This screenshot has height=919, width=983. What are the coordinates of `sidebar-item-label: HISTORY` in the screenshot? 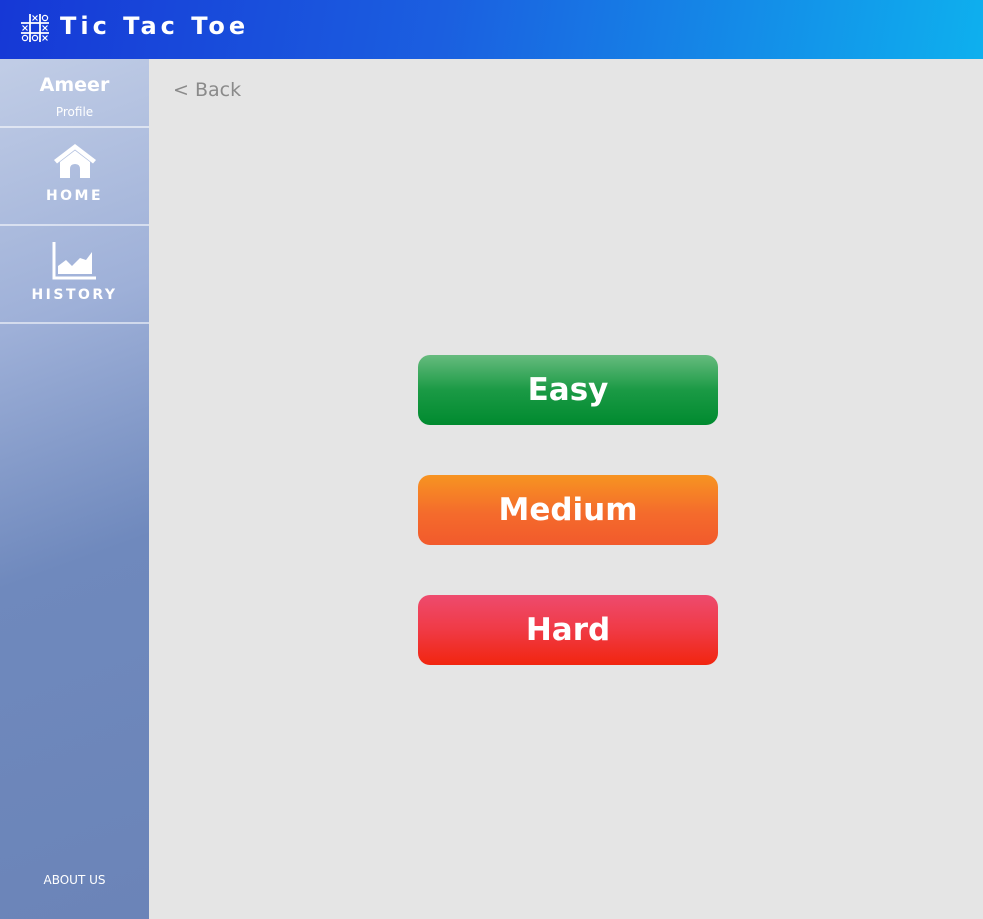 It's located at (74, 295).